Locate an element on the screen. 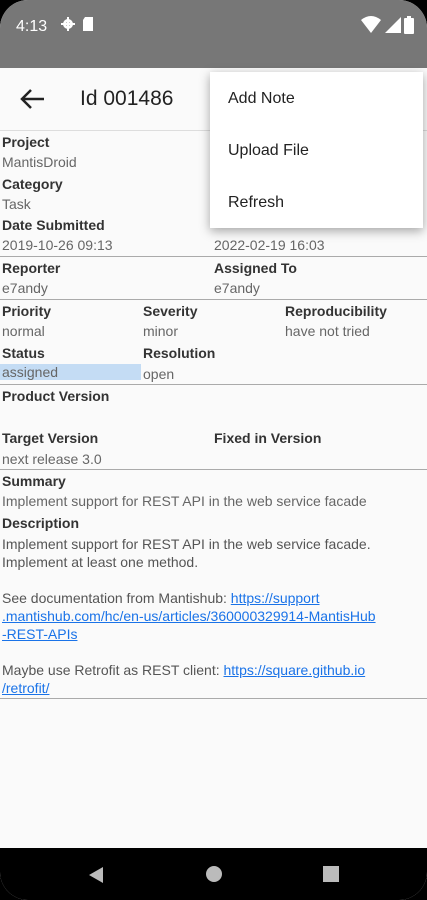 This screenshot has height=900, width=427. summary-label: Summary is located at coordinates (34, 481).